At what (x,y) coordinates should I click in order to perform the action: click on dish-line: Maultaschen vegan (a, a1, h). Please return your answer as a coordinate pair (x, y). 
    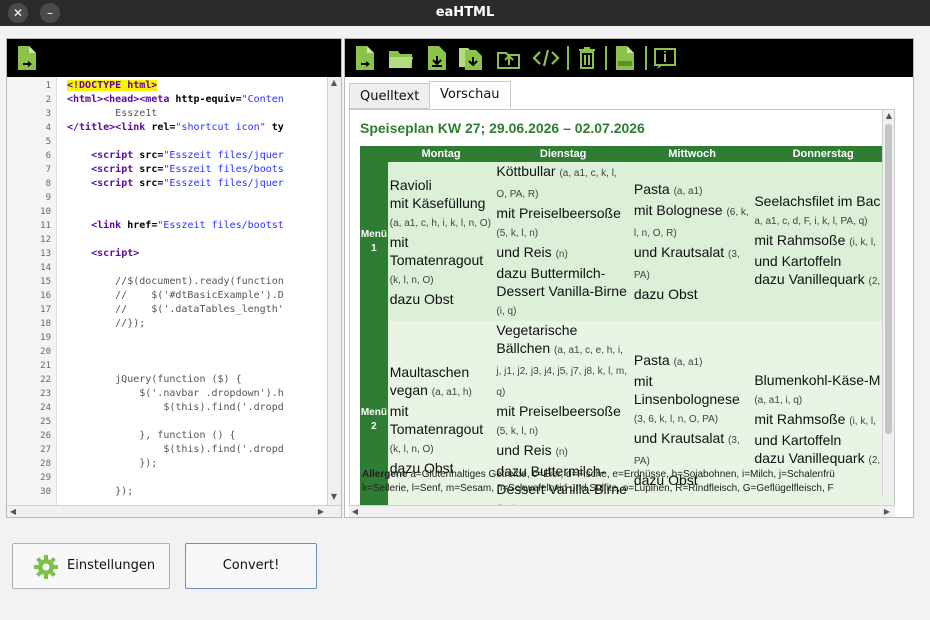
    Looking at the image, I should click on (441, 382).